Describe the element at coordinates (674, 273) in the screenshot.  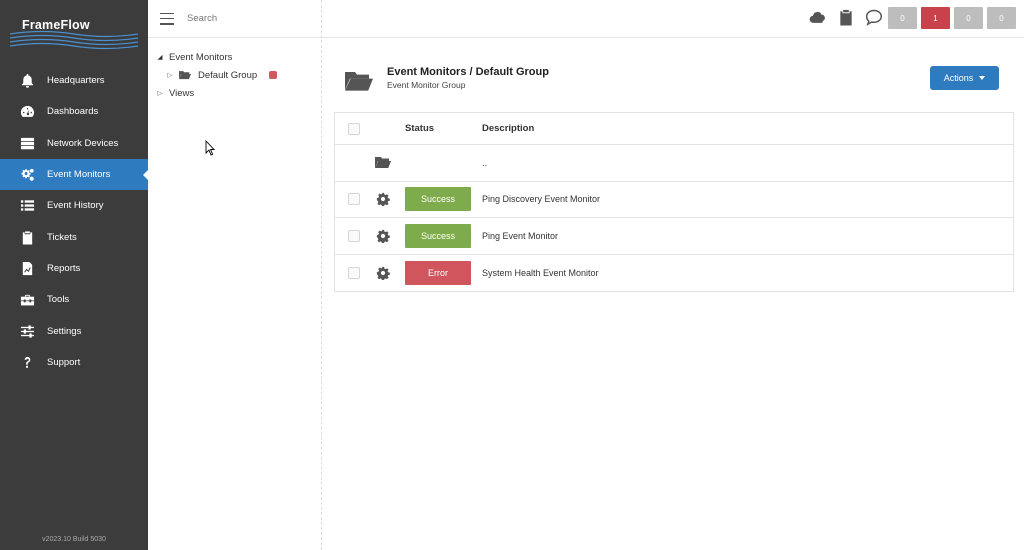
I see `table-row: Error System Health Event Monitor` at that location.